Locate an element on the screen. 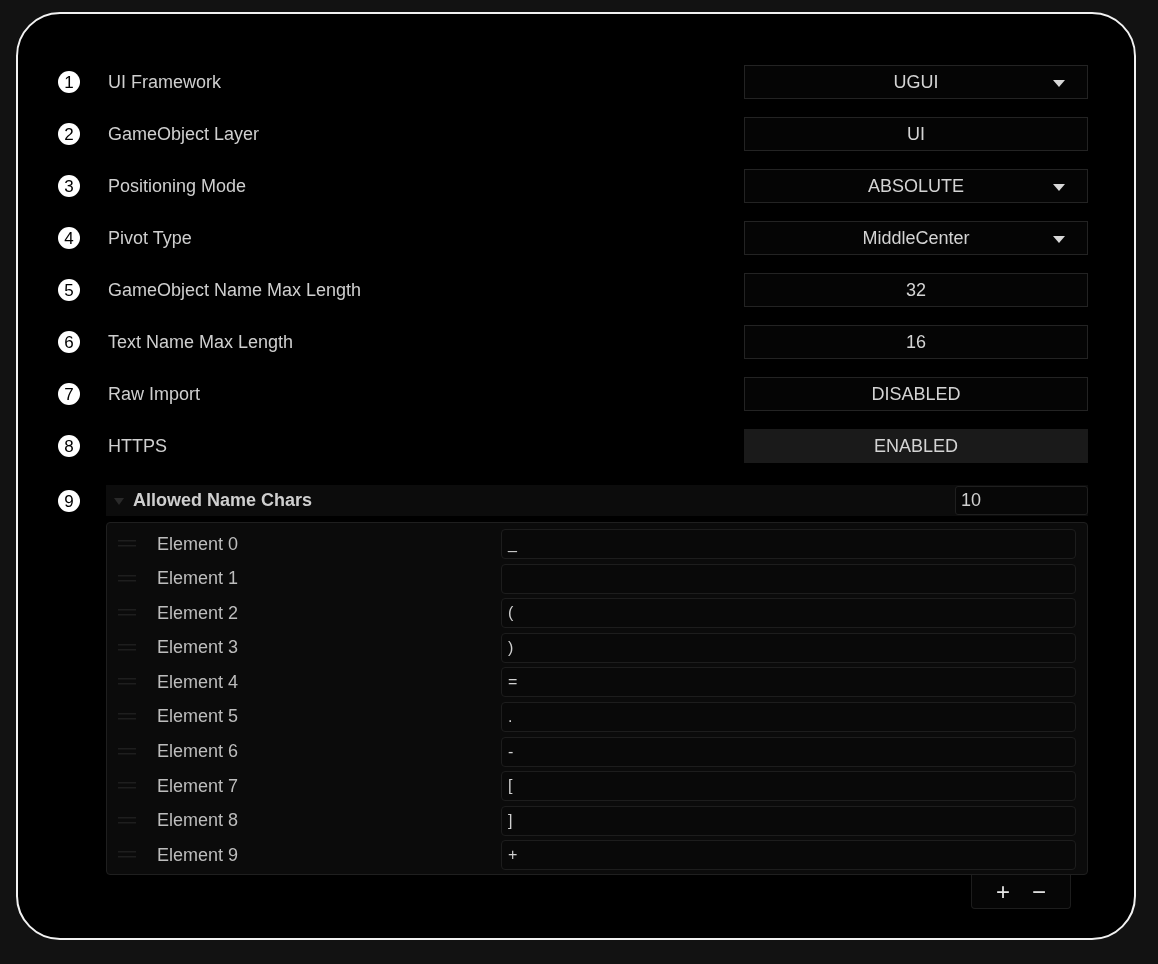  setting-label: UI Framework is located at coordinates (165, 82).